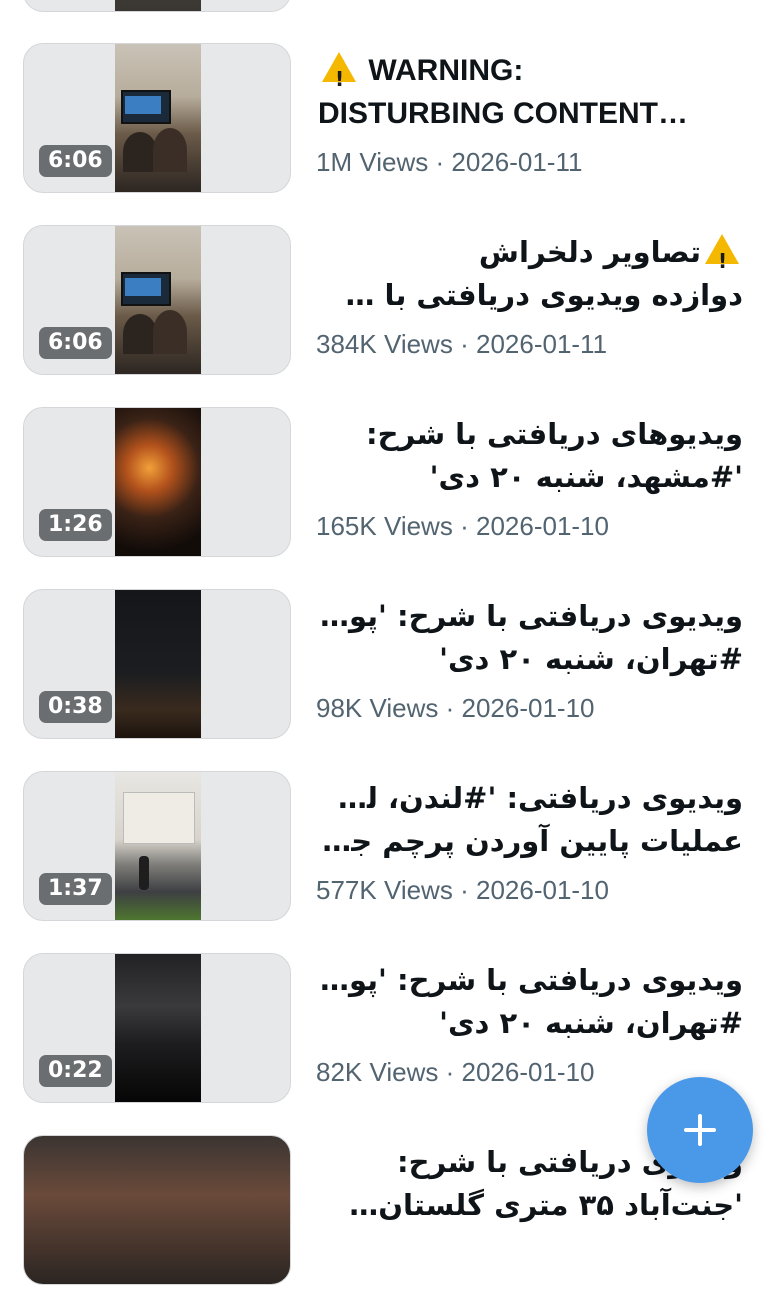 This screenshot has height=1295, width=771. I want to click on video-meta: 165K Views · 2026-01-10, so click(462, 526).